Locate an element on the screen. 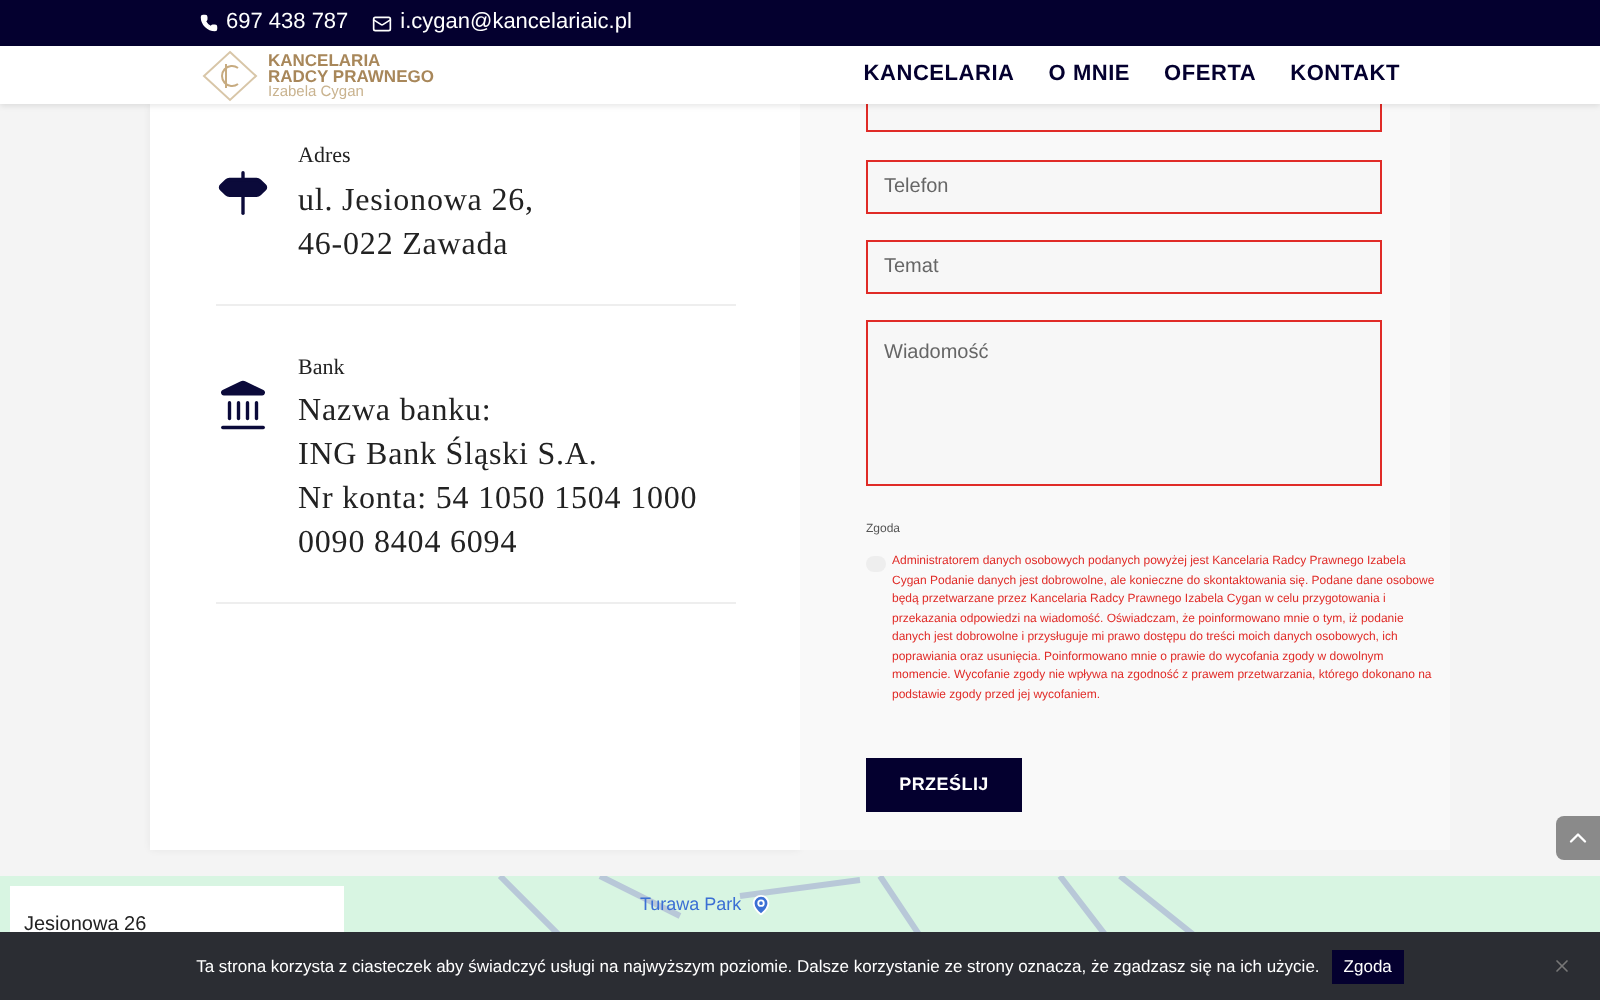  contact-label: Bank is located at coordinates (322, 368).